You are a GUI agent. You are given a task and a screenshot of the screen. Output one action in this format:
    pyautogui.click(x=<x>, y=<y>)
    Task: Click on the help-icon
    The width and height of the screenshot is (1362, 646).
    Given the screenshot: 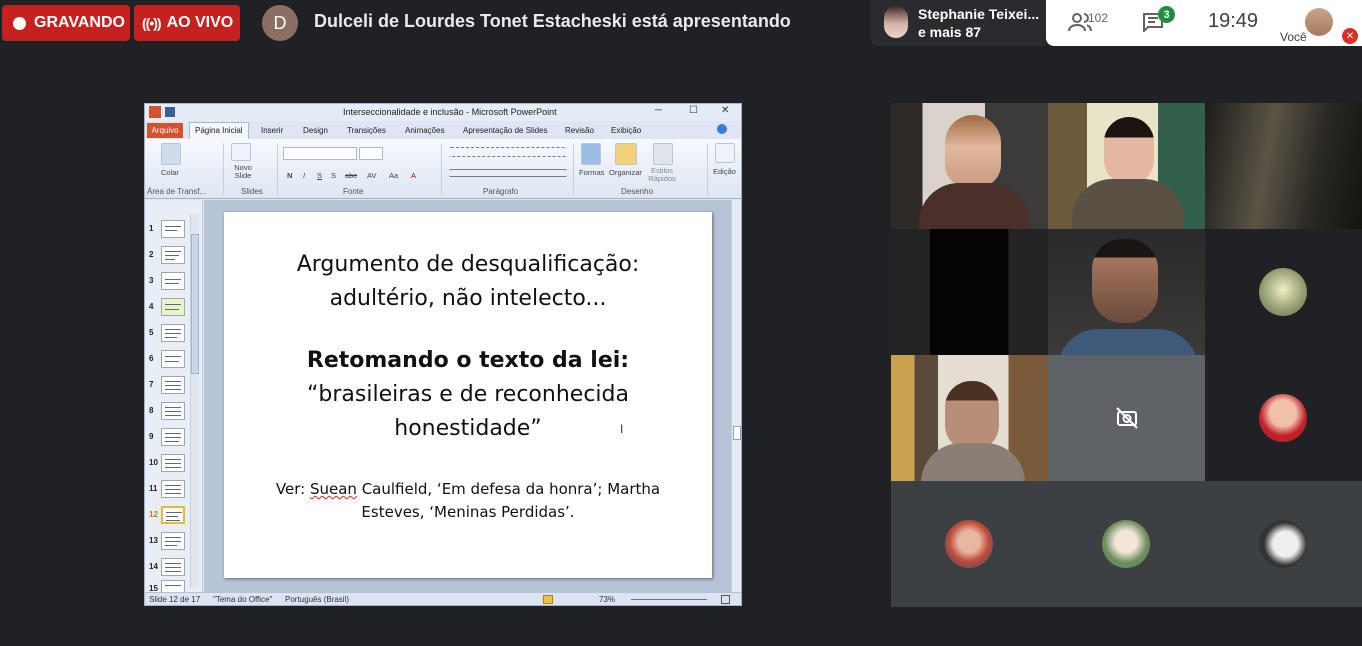 What is the action you would take?
    pyautogui.click(x=722, y=129)
    